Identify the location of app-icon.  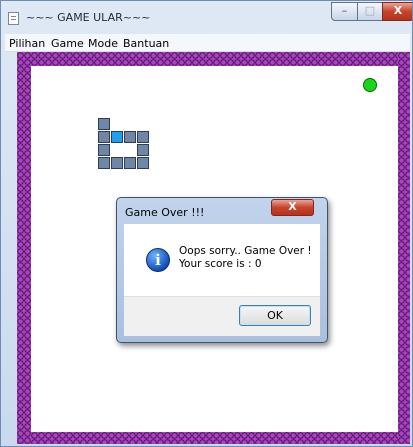
(13, 18).